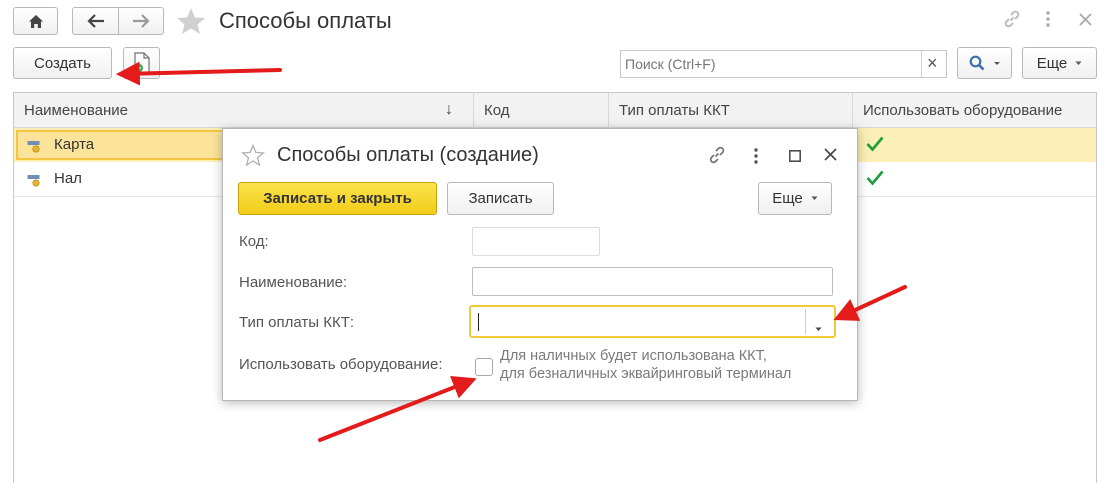  Describe the element at coordinates (652, 321) in the screenshot. I see `kkt-type-field` at that location.